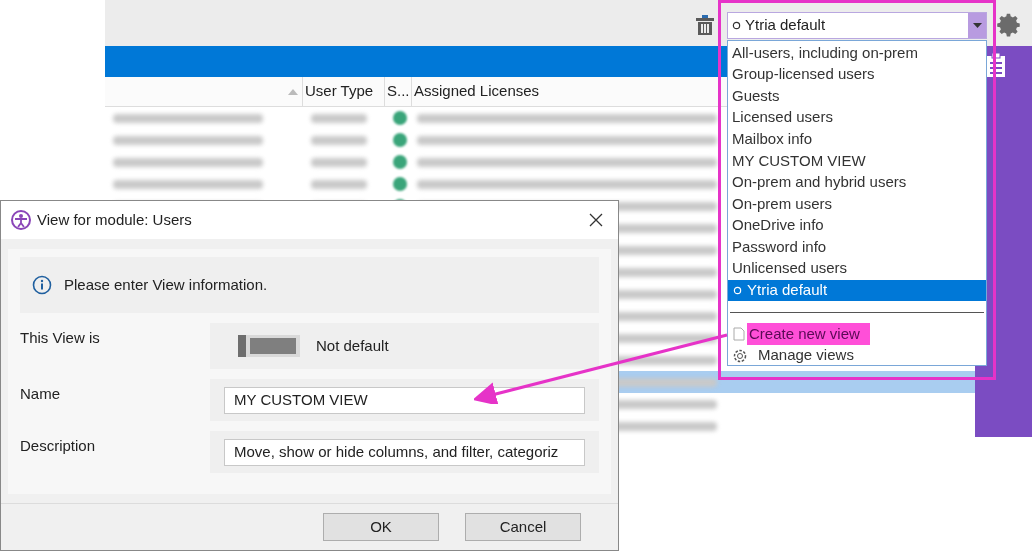  I want to click on column-header: Assigned Licenses, so click(477, 91).